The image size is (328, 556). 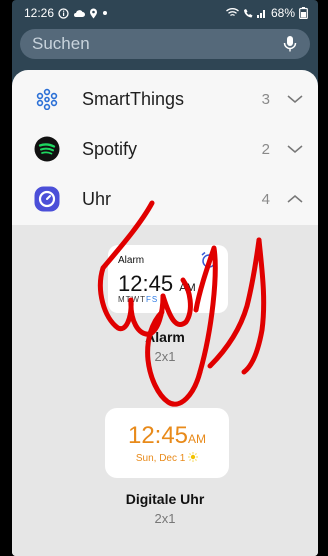 I want to click on app-count-uhr: 4, so click(x=265, y=199).